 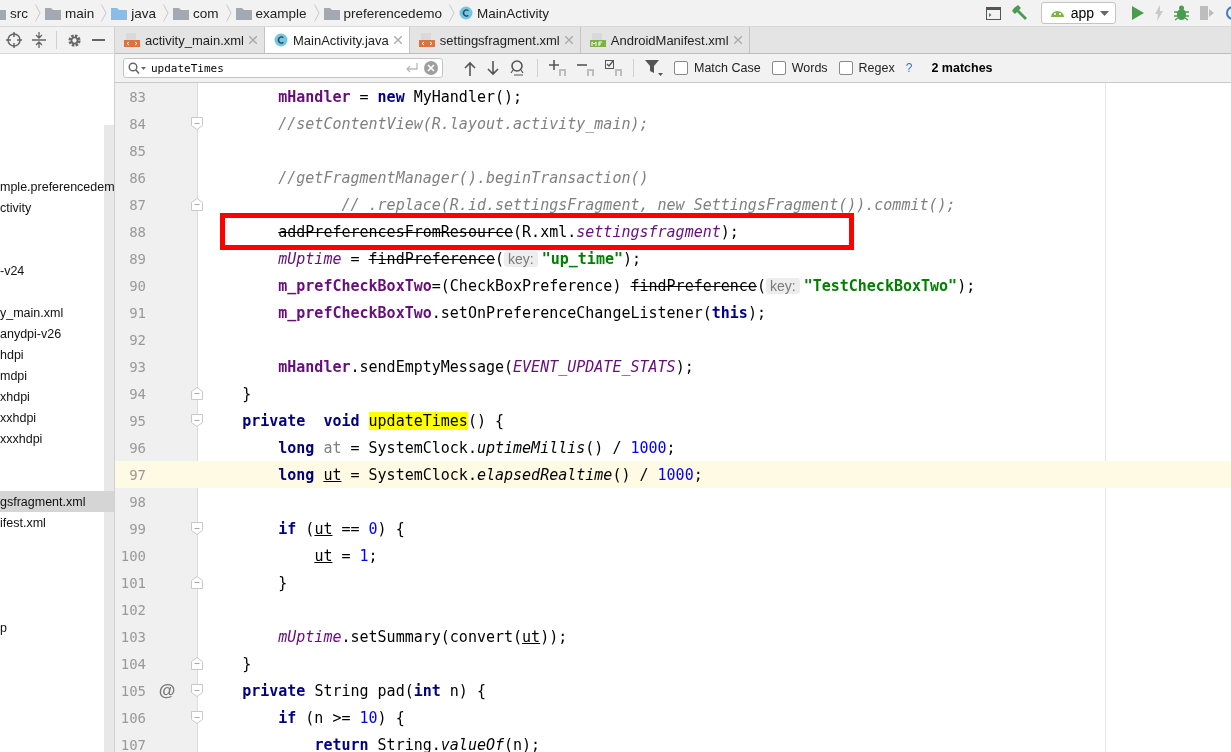 What do you see at coordinates (144, 13) in the screenshot?
I see `breadcrumb-item: java` at bounding box center [144, 13].